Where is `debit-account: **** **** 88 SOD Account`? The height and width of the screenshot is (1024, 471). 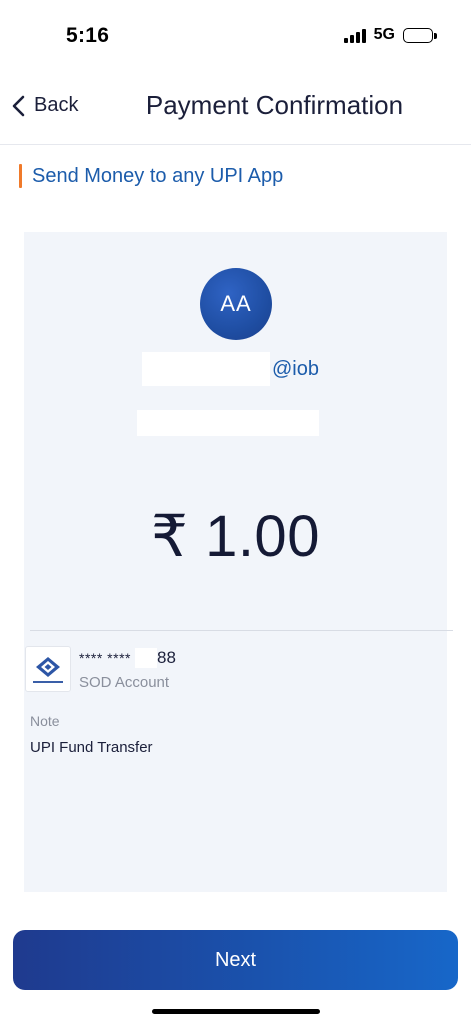
debit-account: **** **** 88 SOD Account is located at coordinates (100, 669).